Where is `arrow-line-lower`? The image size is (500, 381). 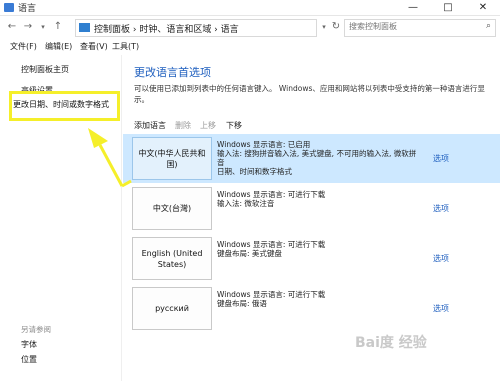 arrow-line-lower is located at coordinates (126, 183).